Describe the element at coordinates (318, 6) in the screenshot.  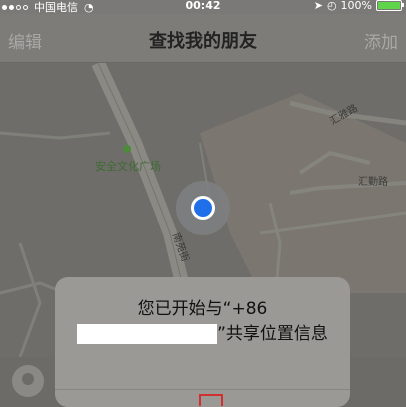
I see `location-arrow-icon: ➤` at that location.